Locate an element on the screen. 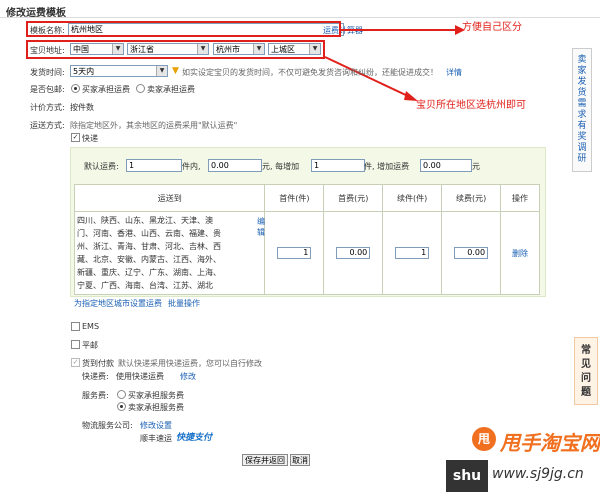 Image resolution: width=600 pixels, height=492 pixels. sidebar-char: 调 is located at coordinates (582, 148).